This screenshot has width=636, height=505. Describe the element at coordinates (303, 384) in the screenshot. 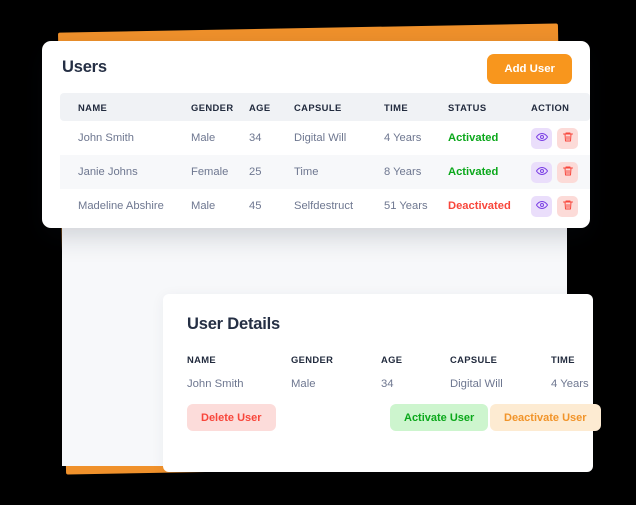

I see `detail-value-gender: Male` at that location.